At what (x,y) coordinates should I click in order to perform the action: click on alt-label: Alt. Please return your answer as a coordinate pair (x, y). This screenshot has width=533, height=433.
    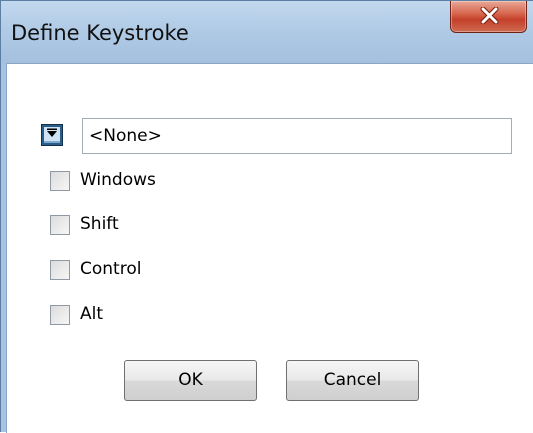
    Looking at the image, I should click on (92, 314).